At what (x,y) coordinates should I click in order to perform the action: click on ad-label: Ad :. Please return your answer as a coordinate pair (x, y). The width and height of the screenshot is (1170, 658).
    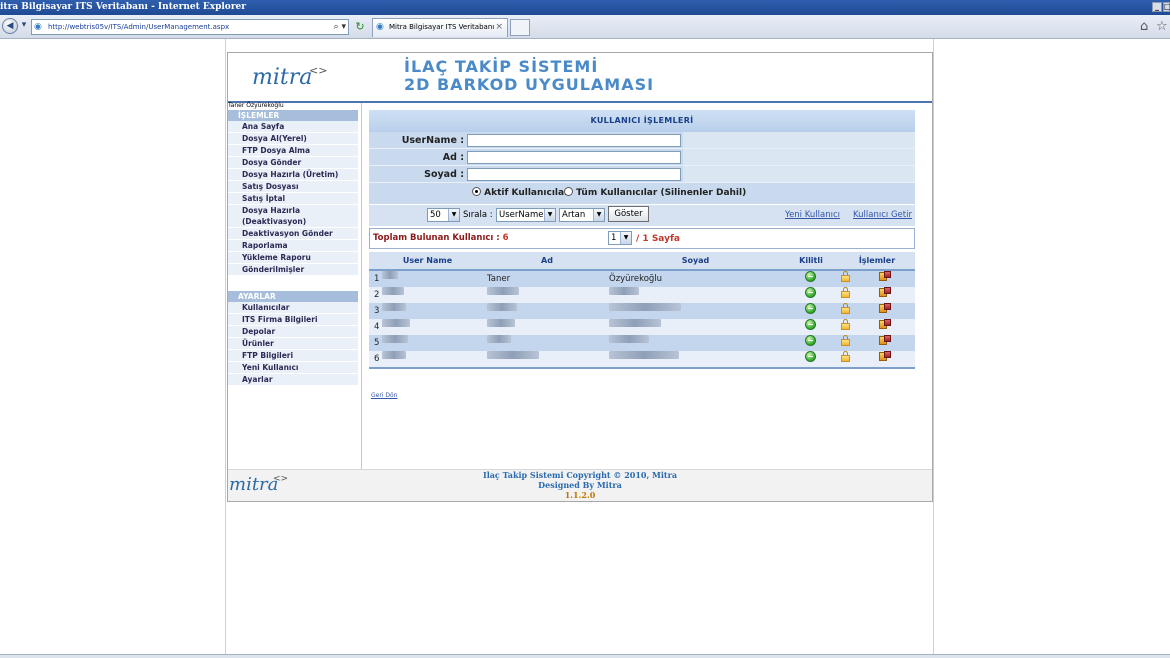
    Looking at the image, I should click on (453, 157).